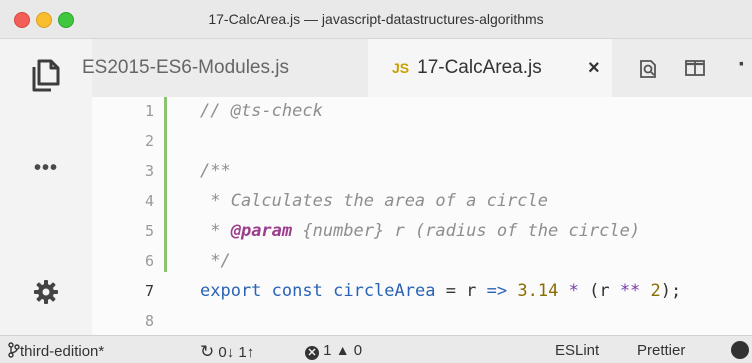 The height and width of the screenshot is (363, 752). What do you see at coordinates (742, 65) in the screenshot?
I see `more-actions-icon: ·` at bounding box center [742, 65].